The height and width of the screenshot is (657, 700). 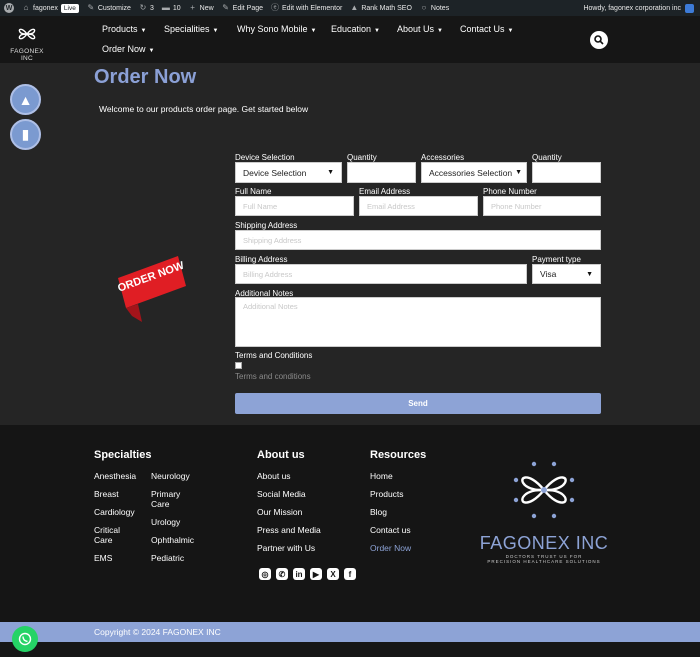 What do you see at coordinates (274, 476) in the screenshot?
I see `footer-link-about-us: About us` at bounding box center [274, 476].